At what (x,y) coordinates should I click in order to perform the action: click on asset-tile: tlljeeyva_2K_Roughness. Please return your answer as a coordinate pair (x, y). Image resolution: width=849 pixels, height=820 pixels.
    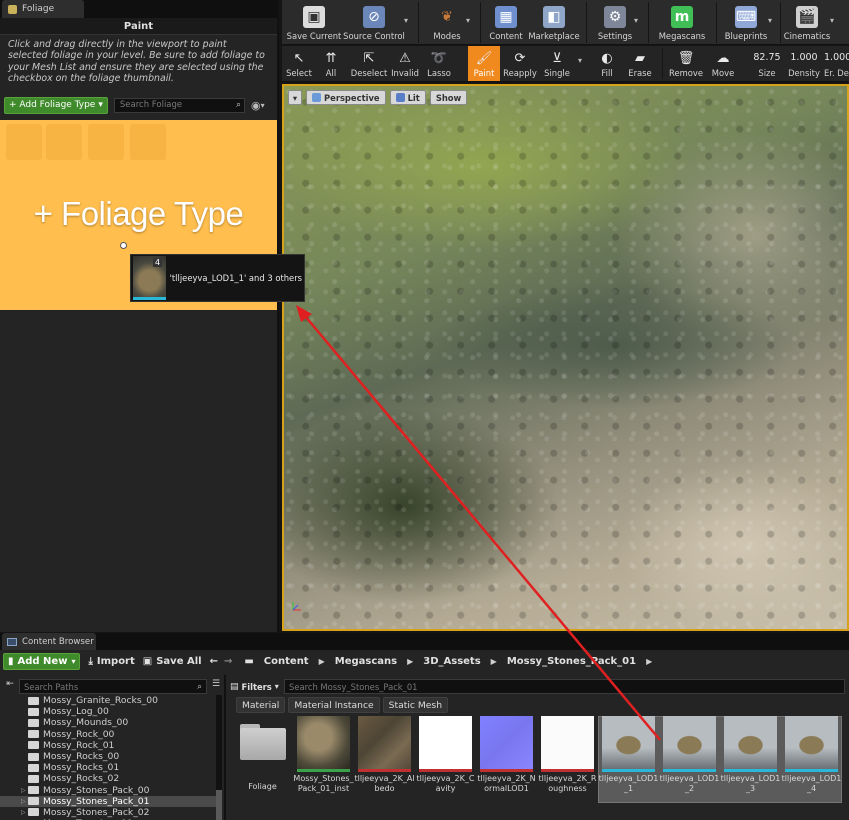
    Looking at the image, I should click on (567, 768).